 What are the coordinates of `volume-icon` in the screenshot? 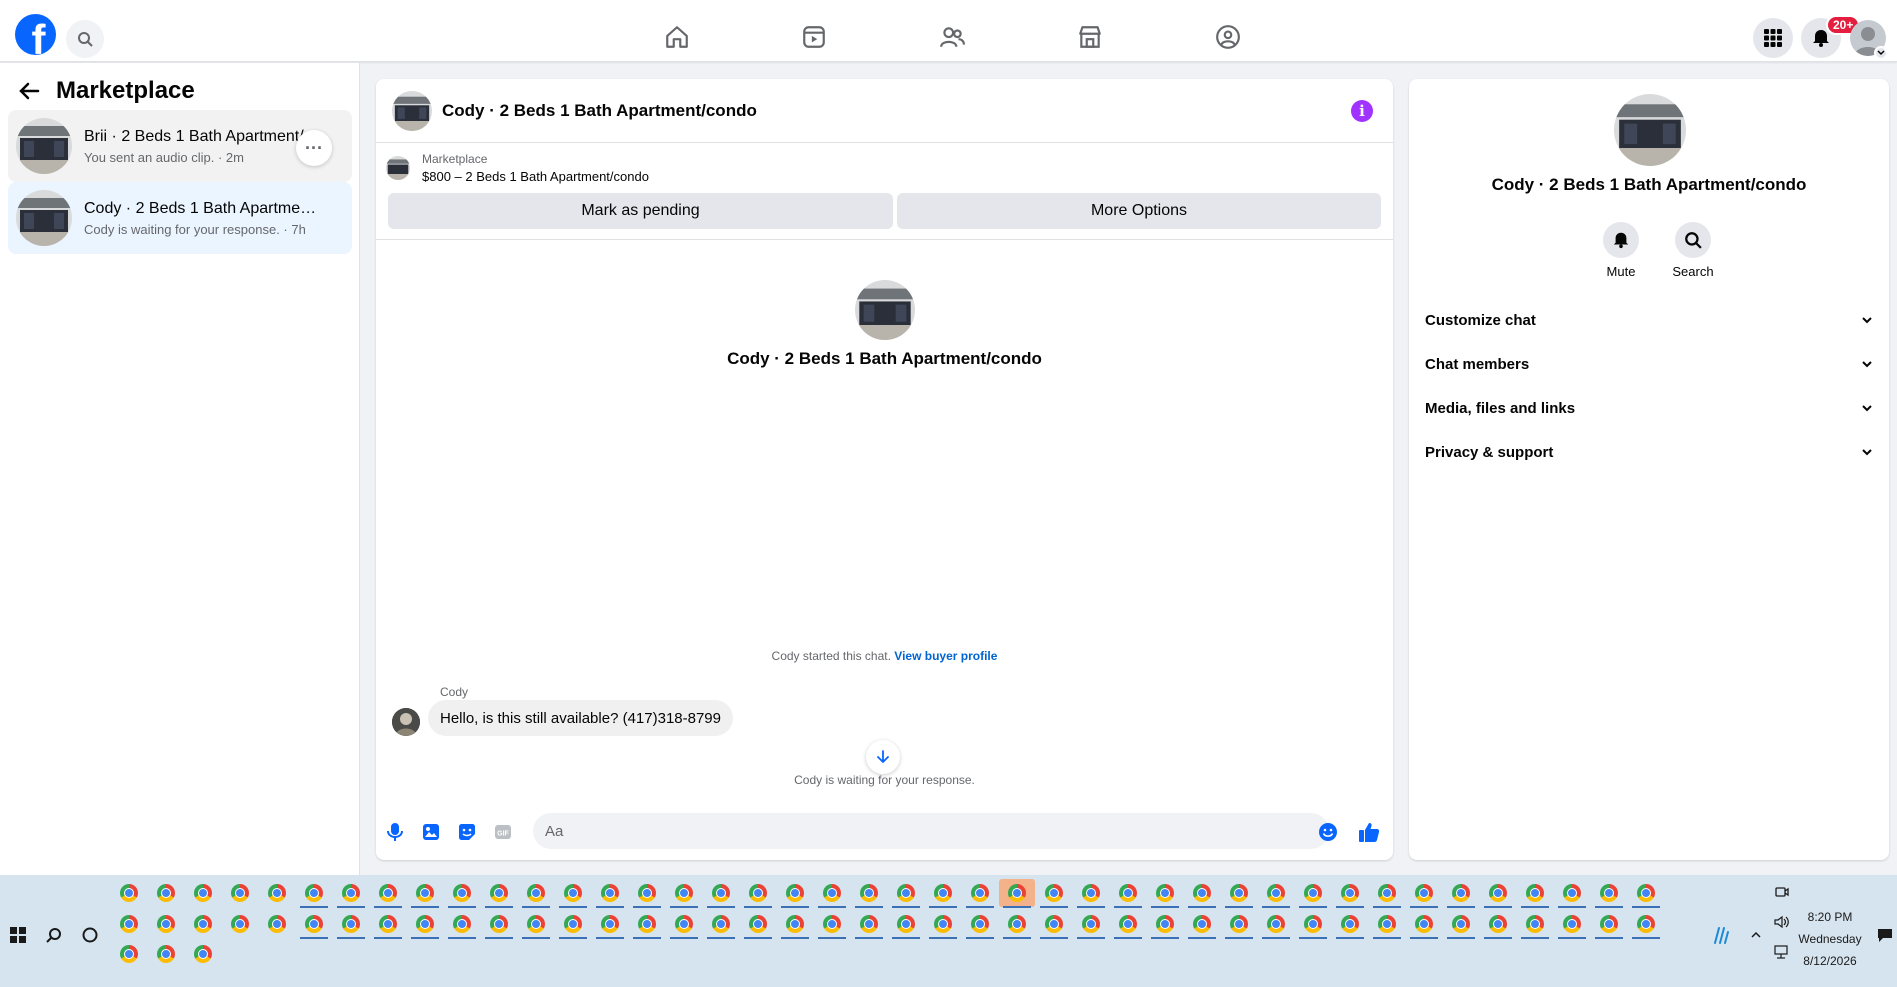 It's located at (1782, 922).